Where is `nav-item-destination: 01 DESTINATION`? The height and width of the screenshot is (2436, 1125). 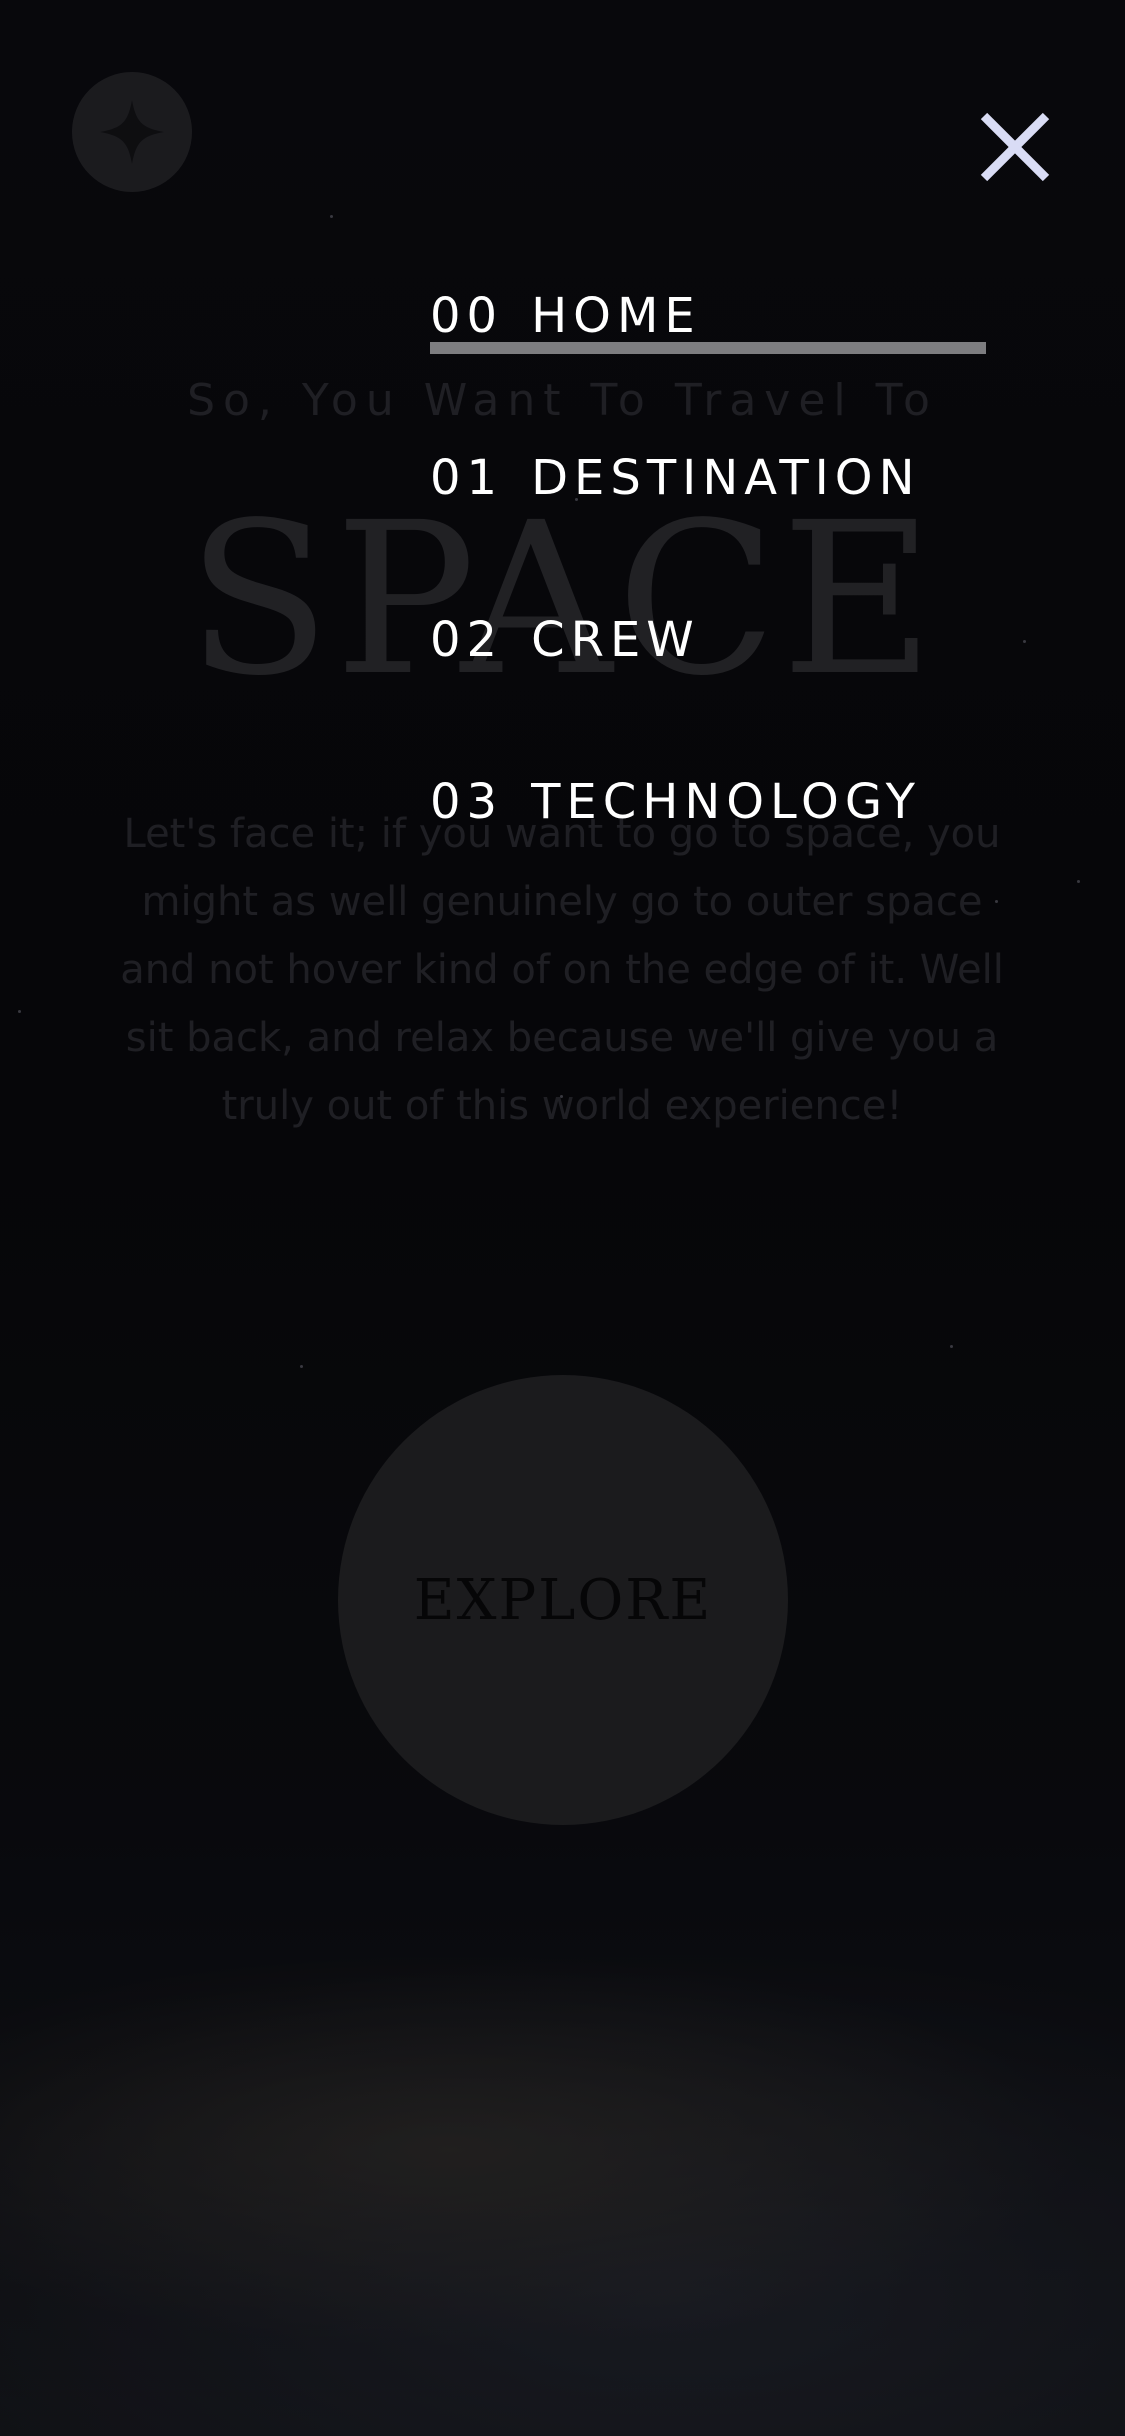 nav-item-destination: 01 DESTINATION is located at coordinates (710, 523).